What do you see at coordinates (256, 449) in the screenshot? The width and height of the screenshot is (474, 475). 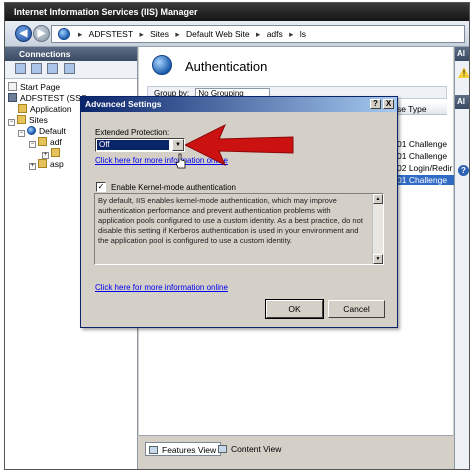 I see `tab-label: Content View` at bounding box center [256, 449].